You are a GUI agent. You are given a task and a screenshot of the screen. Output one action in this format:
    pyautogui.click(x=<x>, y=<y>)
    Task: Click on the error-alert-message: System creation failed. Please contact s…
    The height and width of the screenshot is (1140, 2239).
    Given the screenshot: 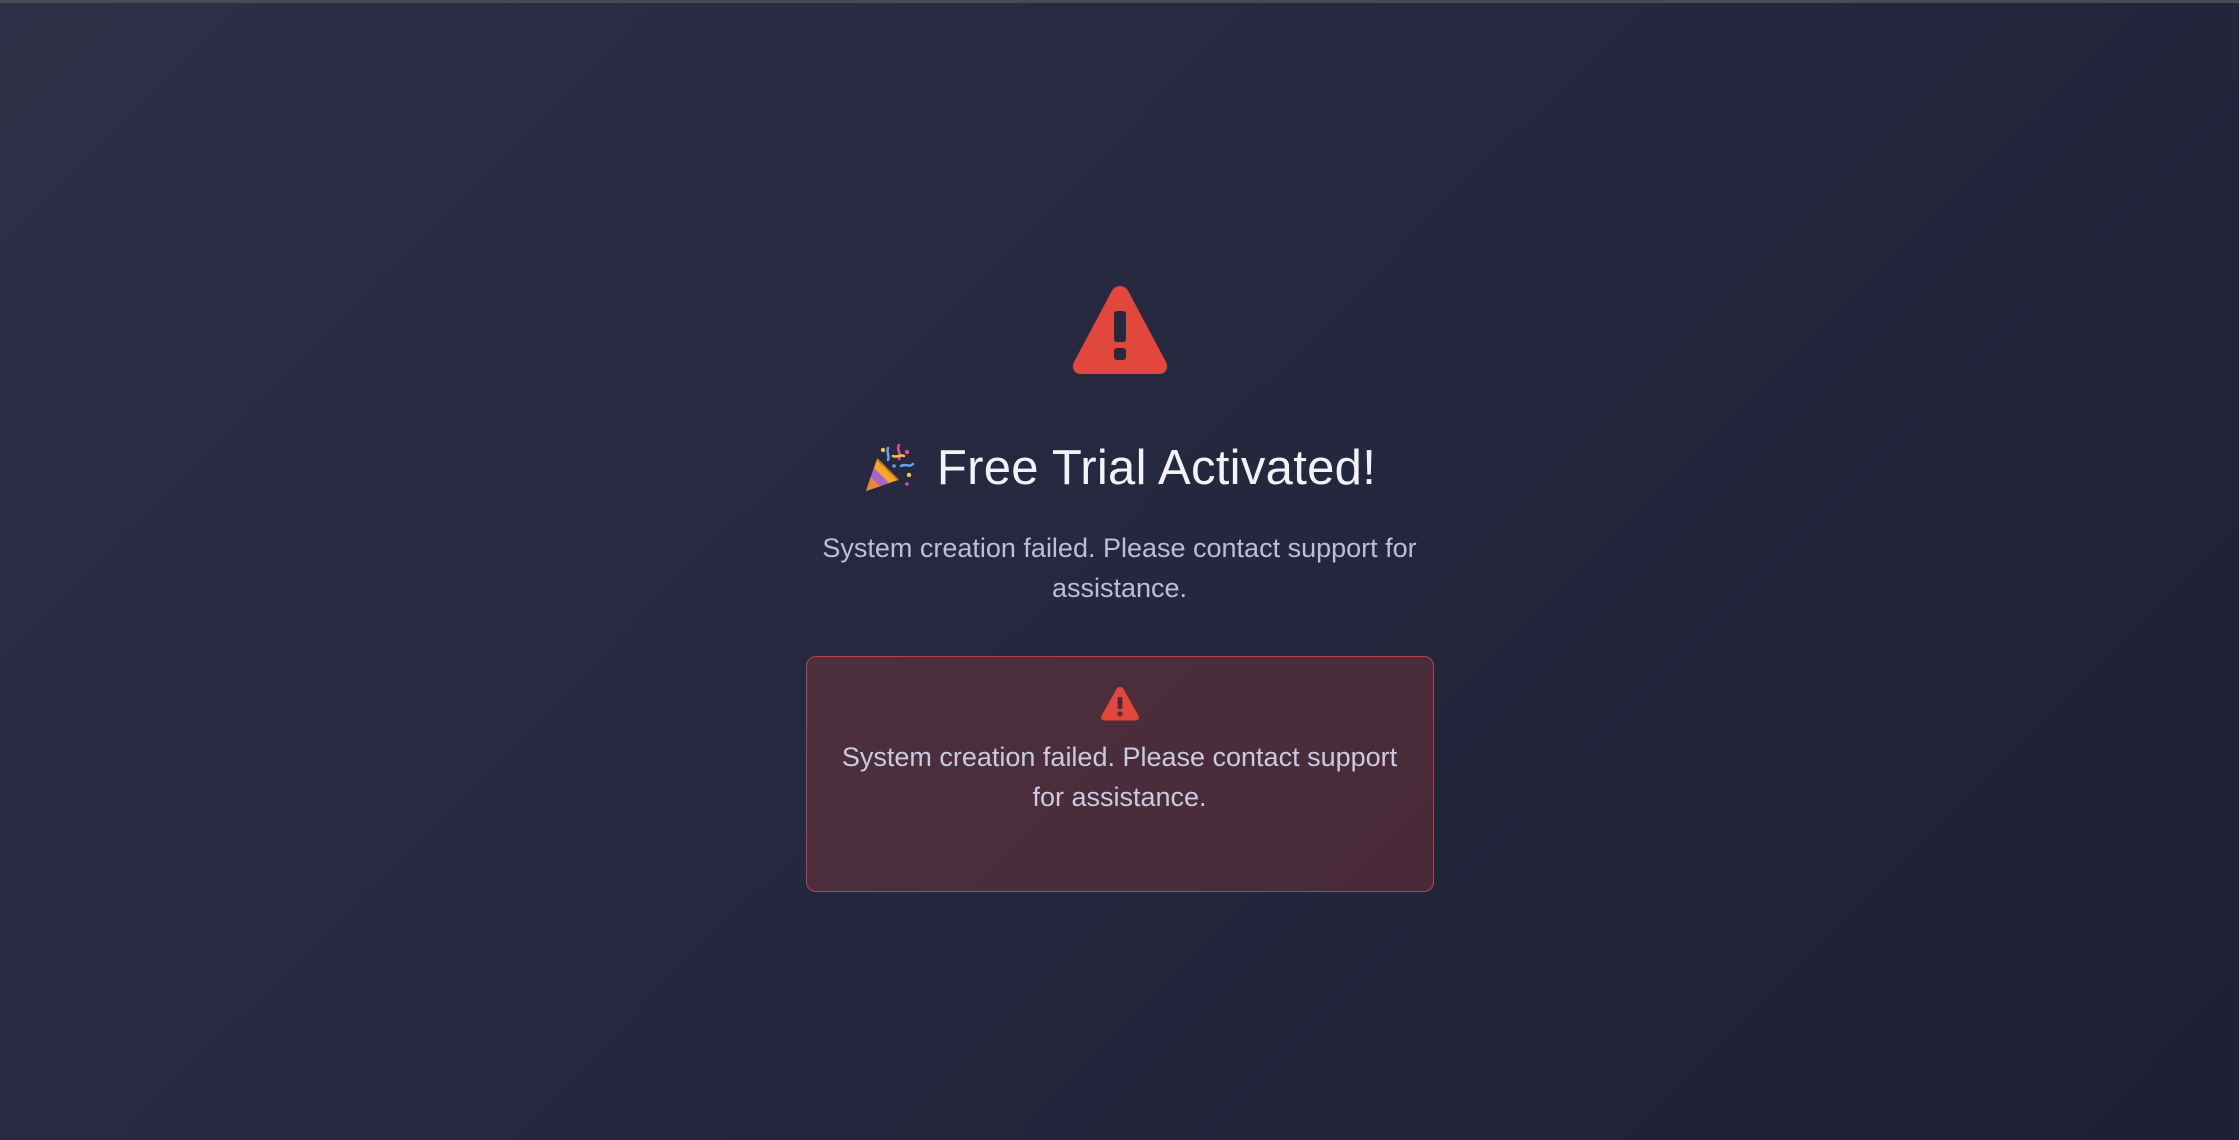 What is the action you would take?
    pyautogui.click(x=1119, y=777)
    